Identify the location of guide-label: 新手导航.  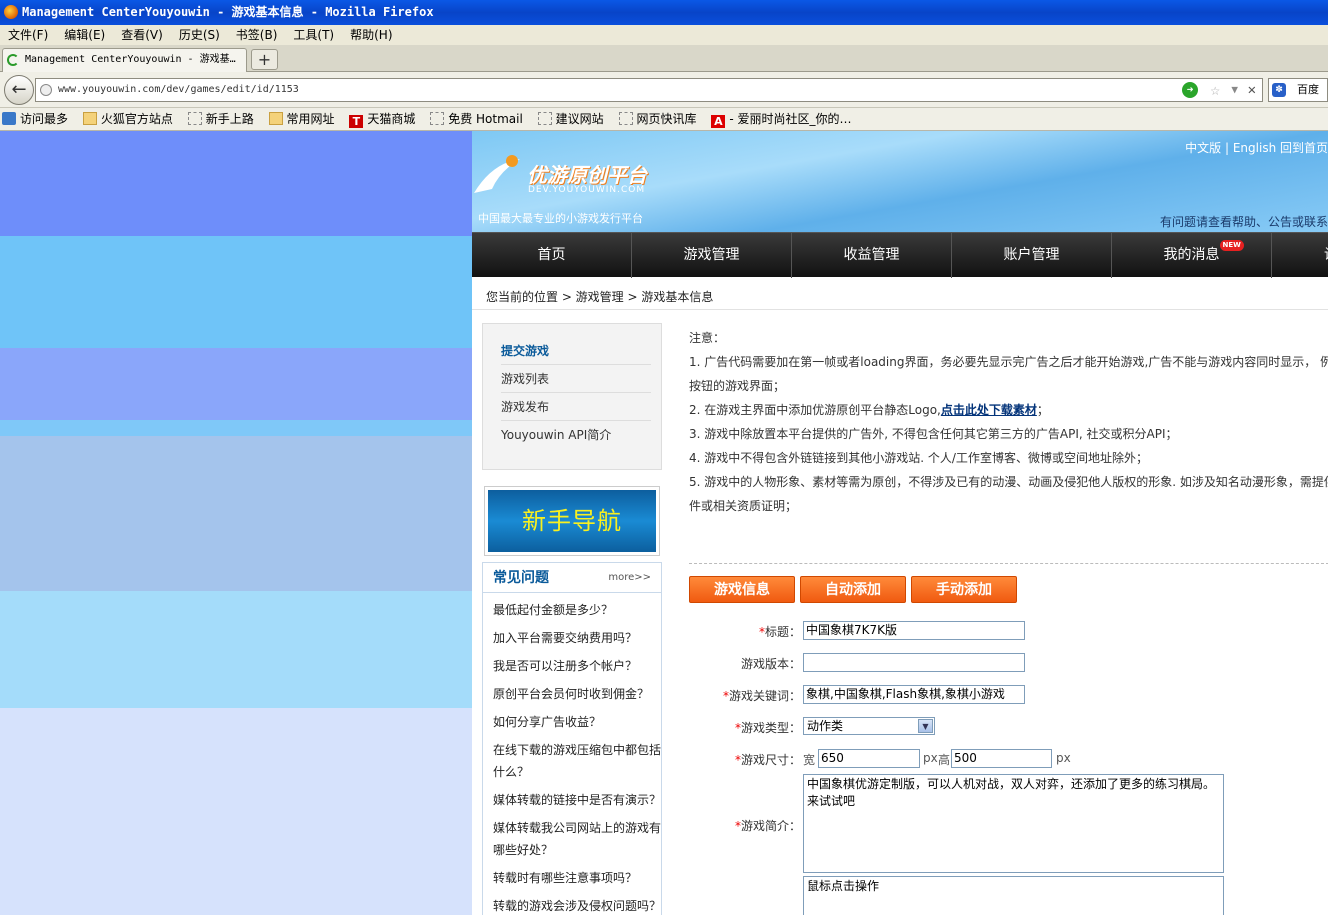
(572, 521).